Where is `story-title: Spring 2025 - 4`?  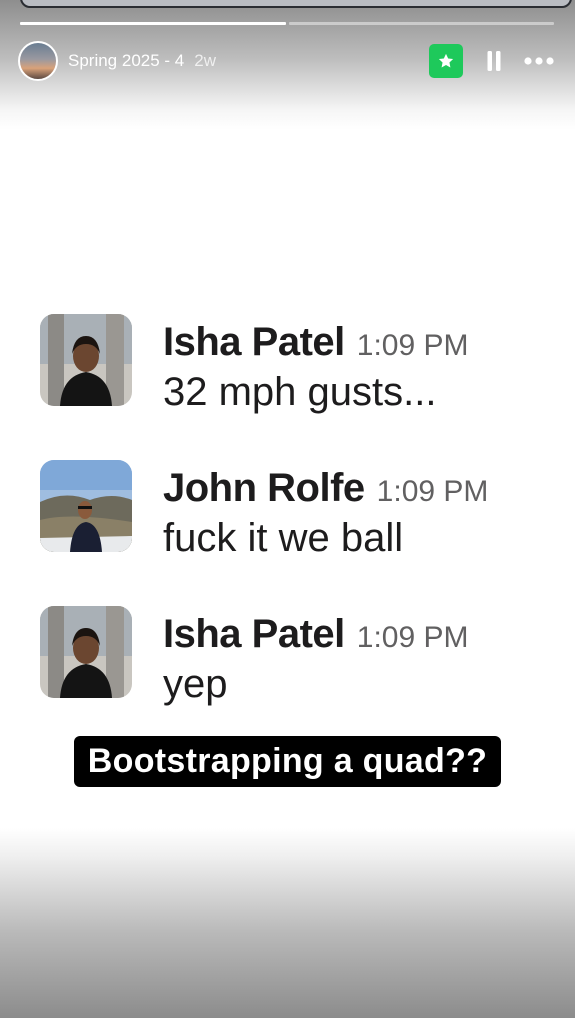 story-title: Spring 2025 - 4 is located at coordinates (126, 61).